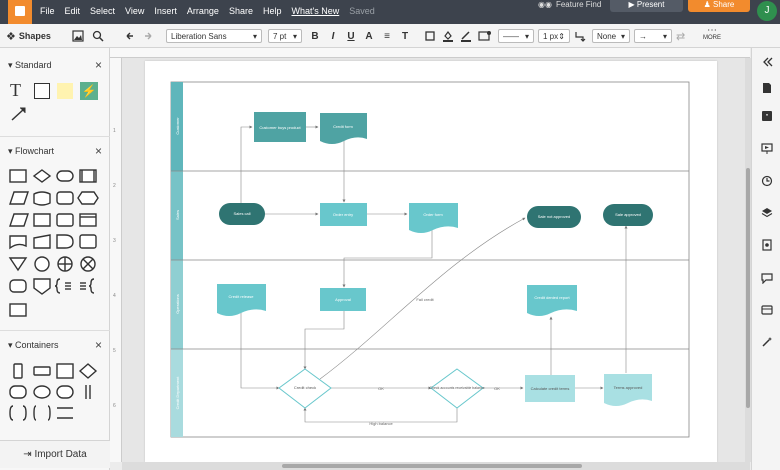 The width and height of the screenshot is (780, 470). What do you see at coordinates (767, 181) in the screenshot?
I see `history-icon` at bounding box center [767, 181].